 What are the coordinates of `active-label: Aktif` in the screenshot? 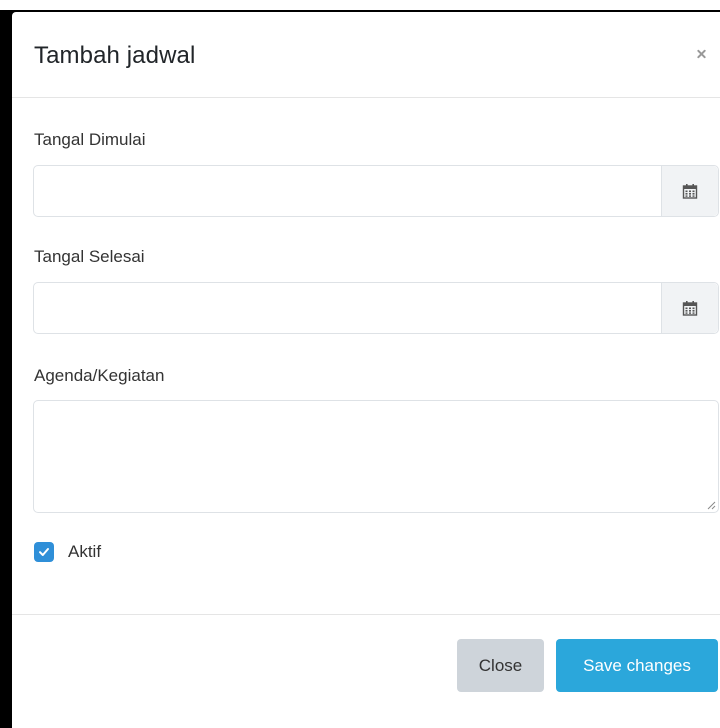 It's located at (85, 551).